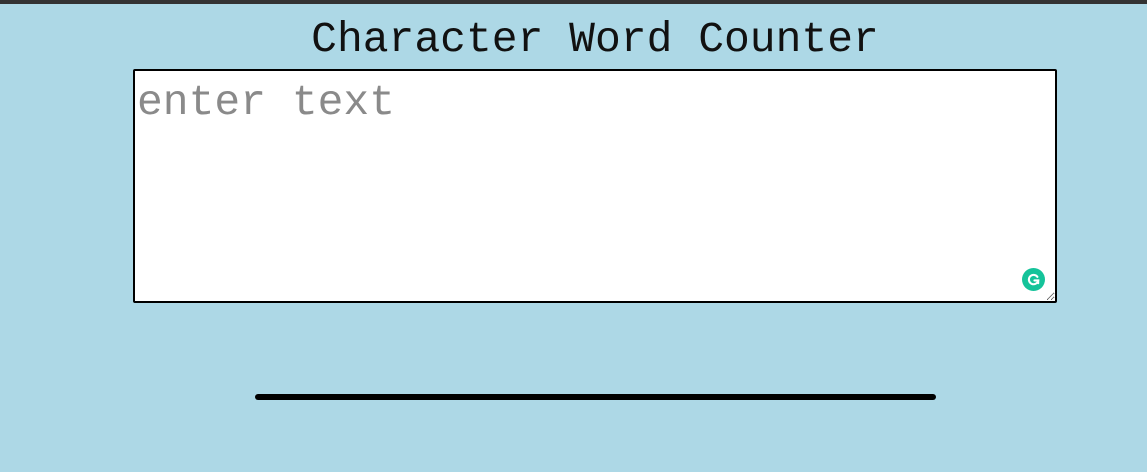  I want to click on grammarly-g-icon, so click(1033, 279).